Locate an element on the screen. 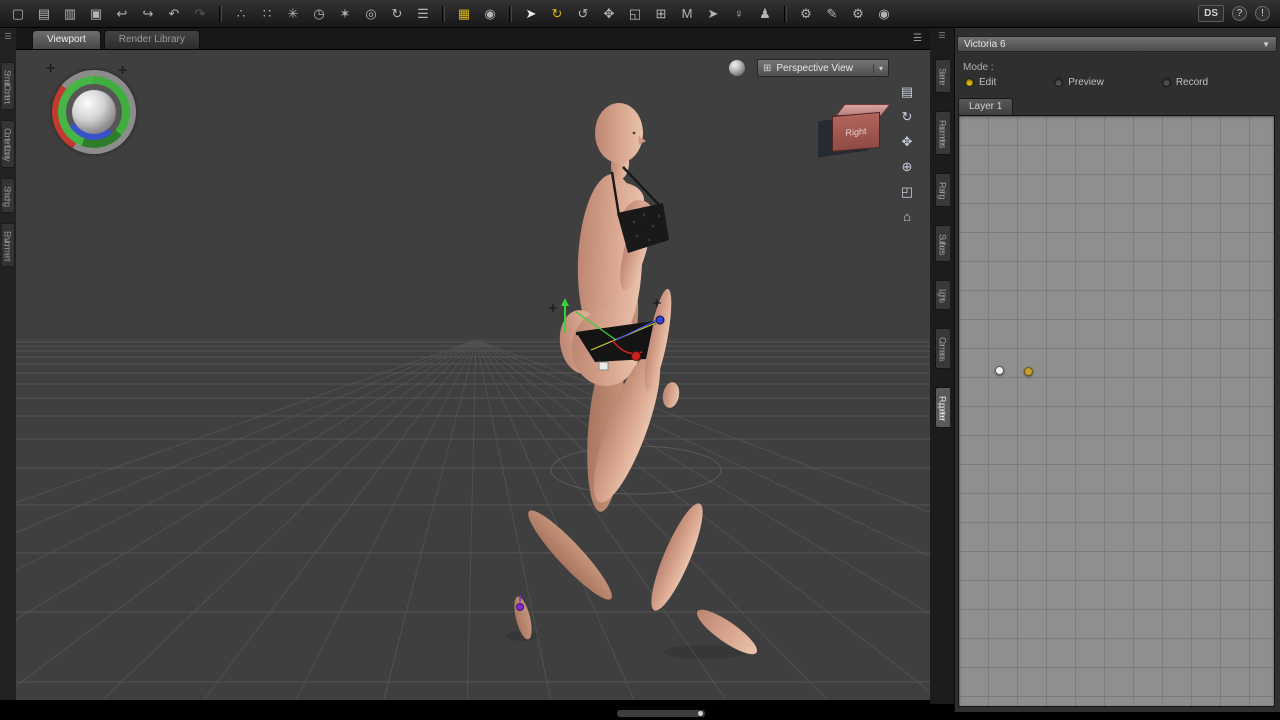 This screenshot has width=1280, height=720. mode-edit-radio: Edit is located at coordinates (980, 82).